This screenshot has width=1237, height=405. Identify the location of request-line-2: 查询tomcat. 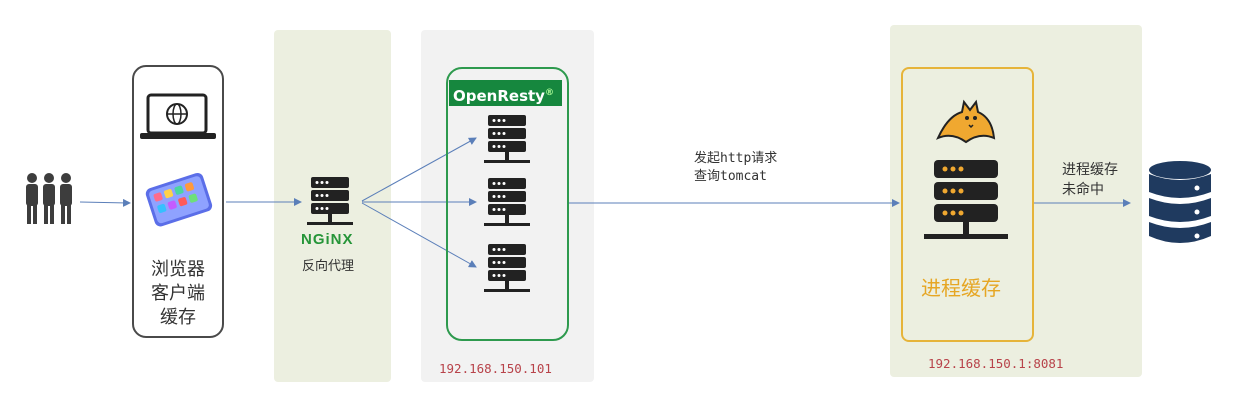
(730, 176).